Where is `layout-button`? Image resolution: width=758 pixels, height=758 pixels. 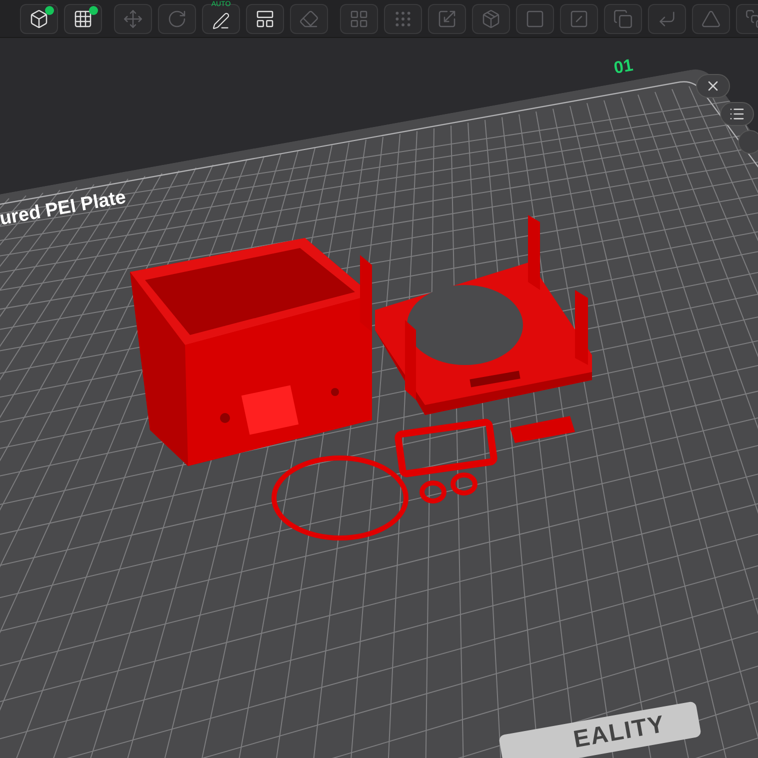
layout-button is located at coordinates (265, 19).